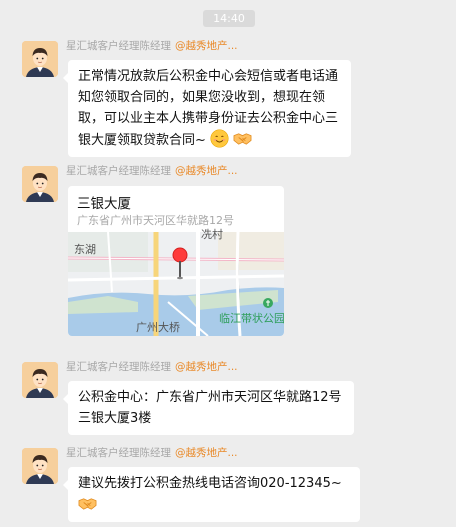 This screenshot has width=456, height=527. Describe the element at coordinates (85, 249) in the screenshot. I see `map-label-lake: 东湖` at that location.